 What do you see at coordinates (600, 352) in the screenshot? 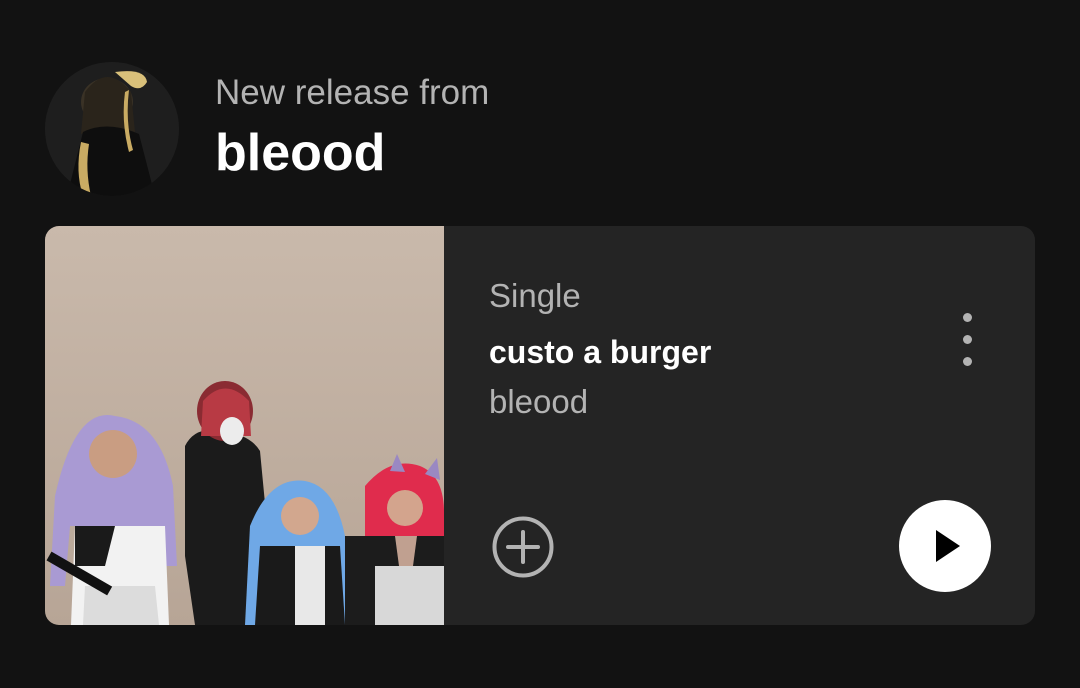
I see `track-title: custo a burger` at bounding box center [600, 352].